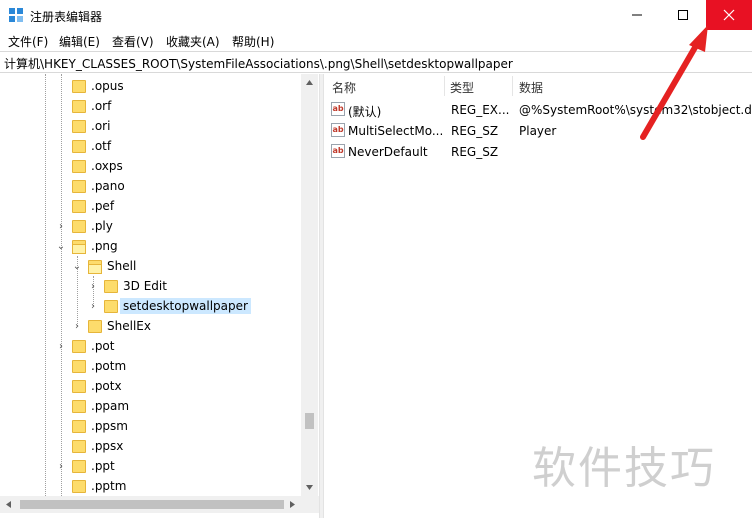 This screenshot has height=518, width=752. What do you see at coordinates (309, 487) in the screenshot?
I see `scroll-down-arrow-icon` at bounding box center [309, 487].